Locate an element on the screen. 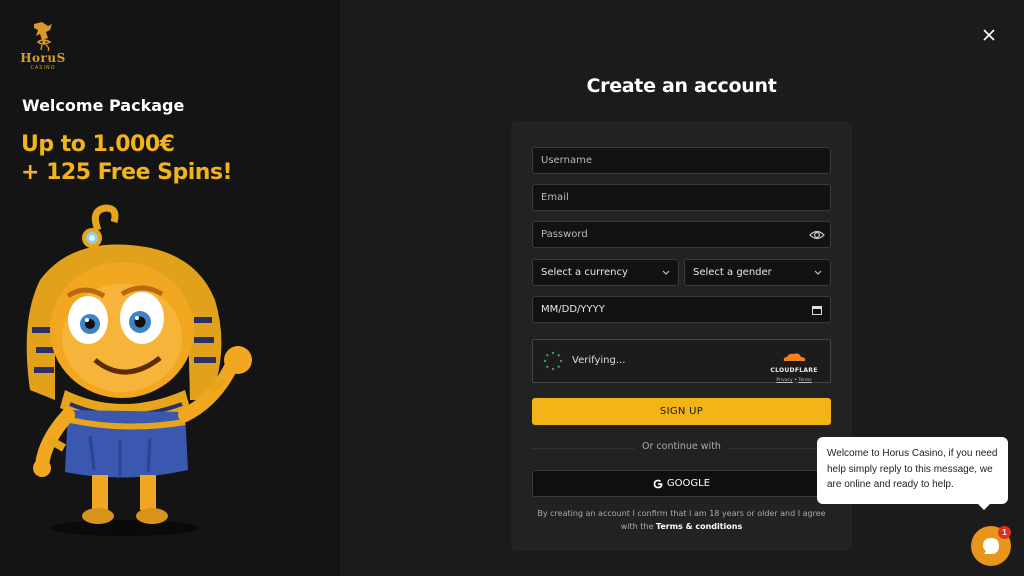 The image size is (1024, 576). divider-text: Or continue with is located at coordinates (681, 446).